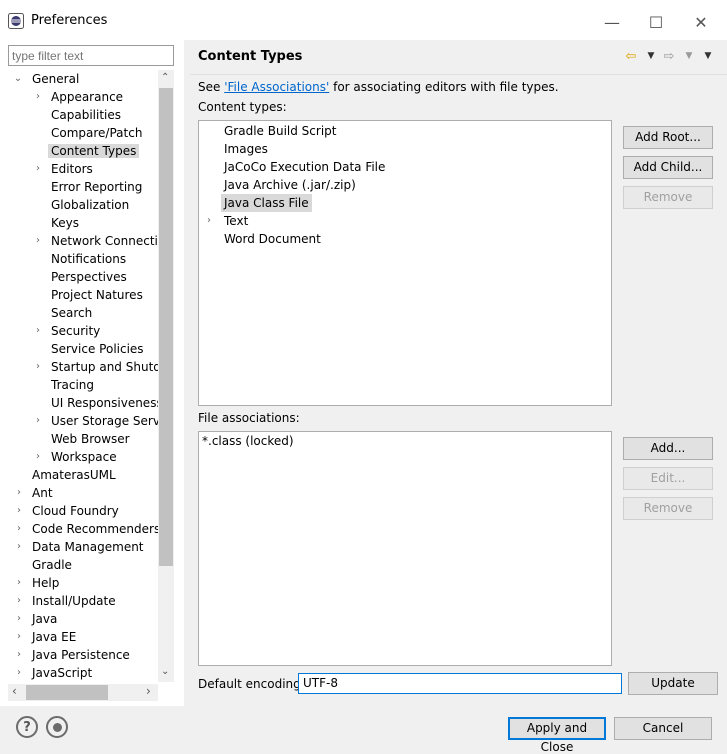 This screenshot has height=754, width=727. Describe the element at coordinates (557, 735) in the screenshot. I see `apply-and-close-button: Apply and Close` at that location.